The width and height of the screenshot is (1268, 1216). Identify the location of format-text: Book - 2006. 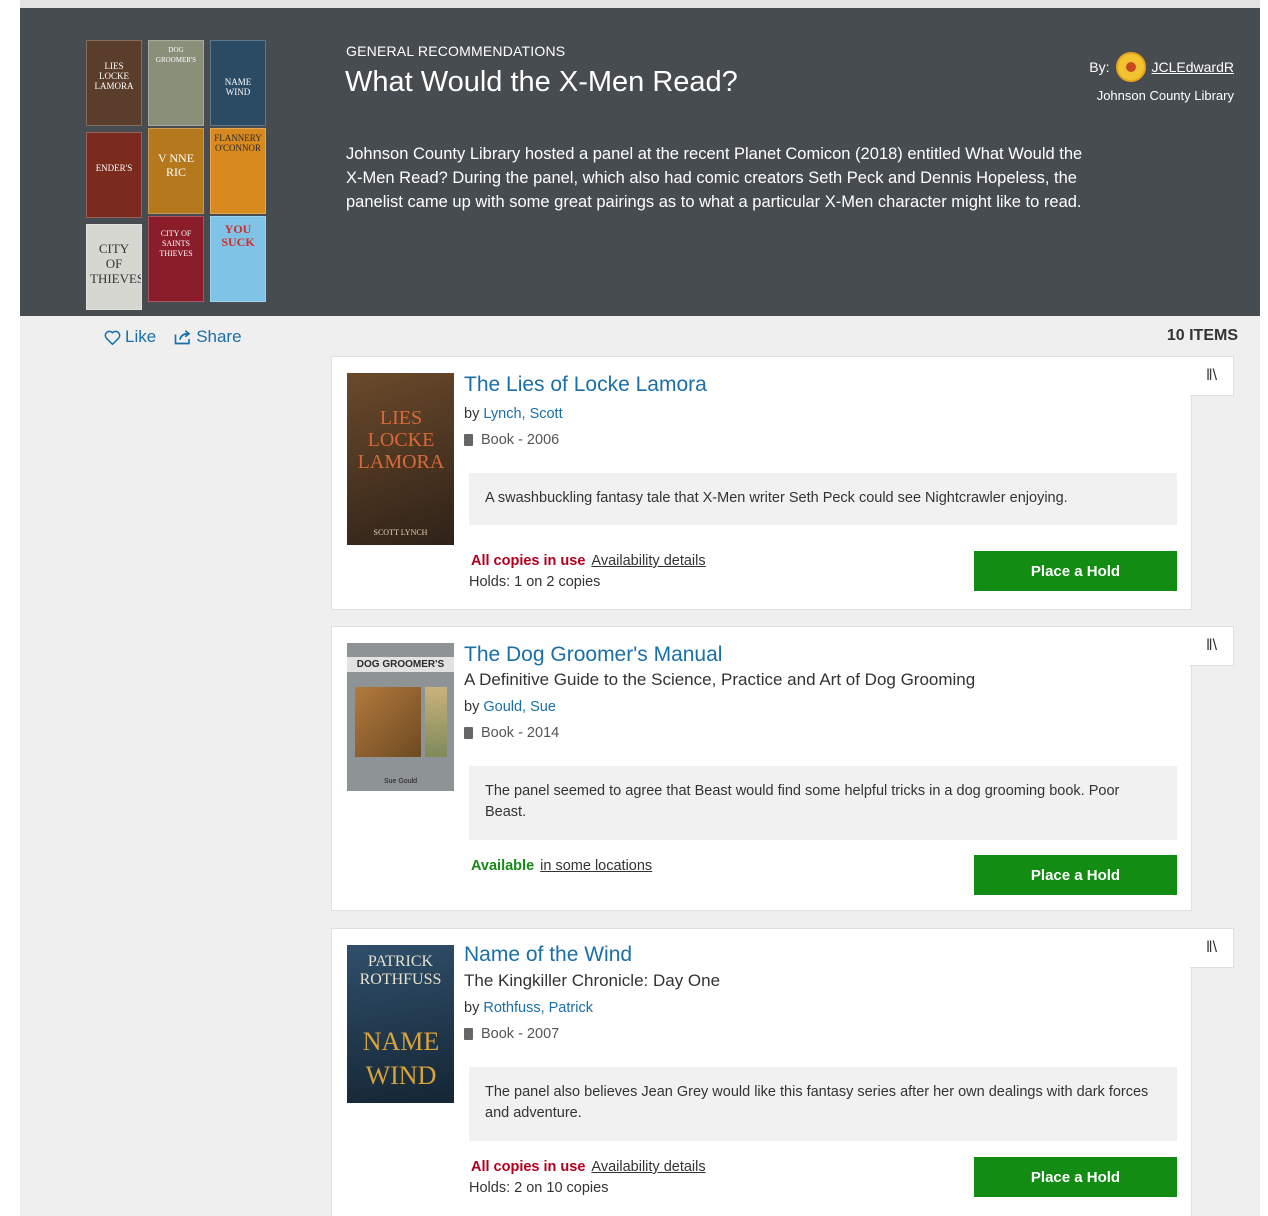
(520, 440).